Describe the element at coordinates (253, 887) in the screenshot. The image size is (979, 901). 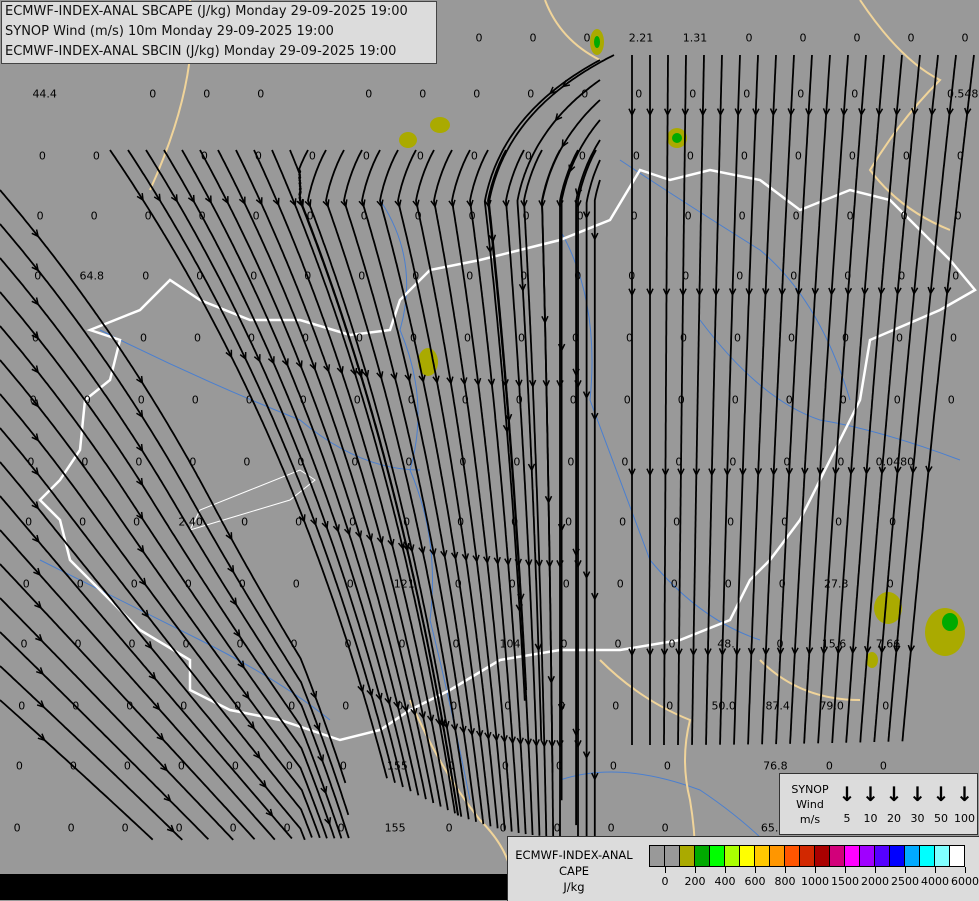
I see `no-data-strip` at that location.